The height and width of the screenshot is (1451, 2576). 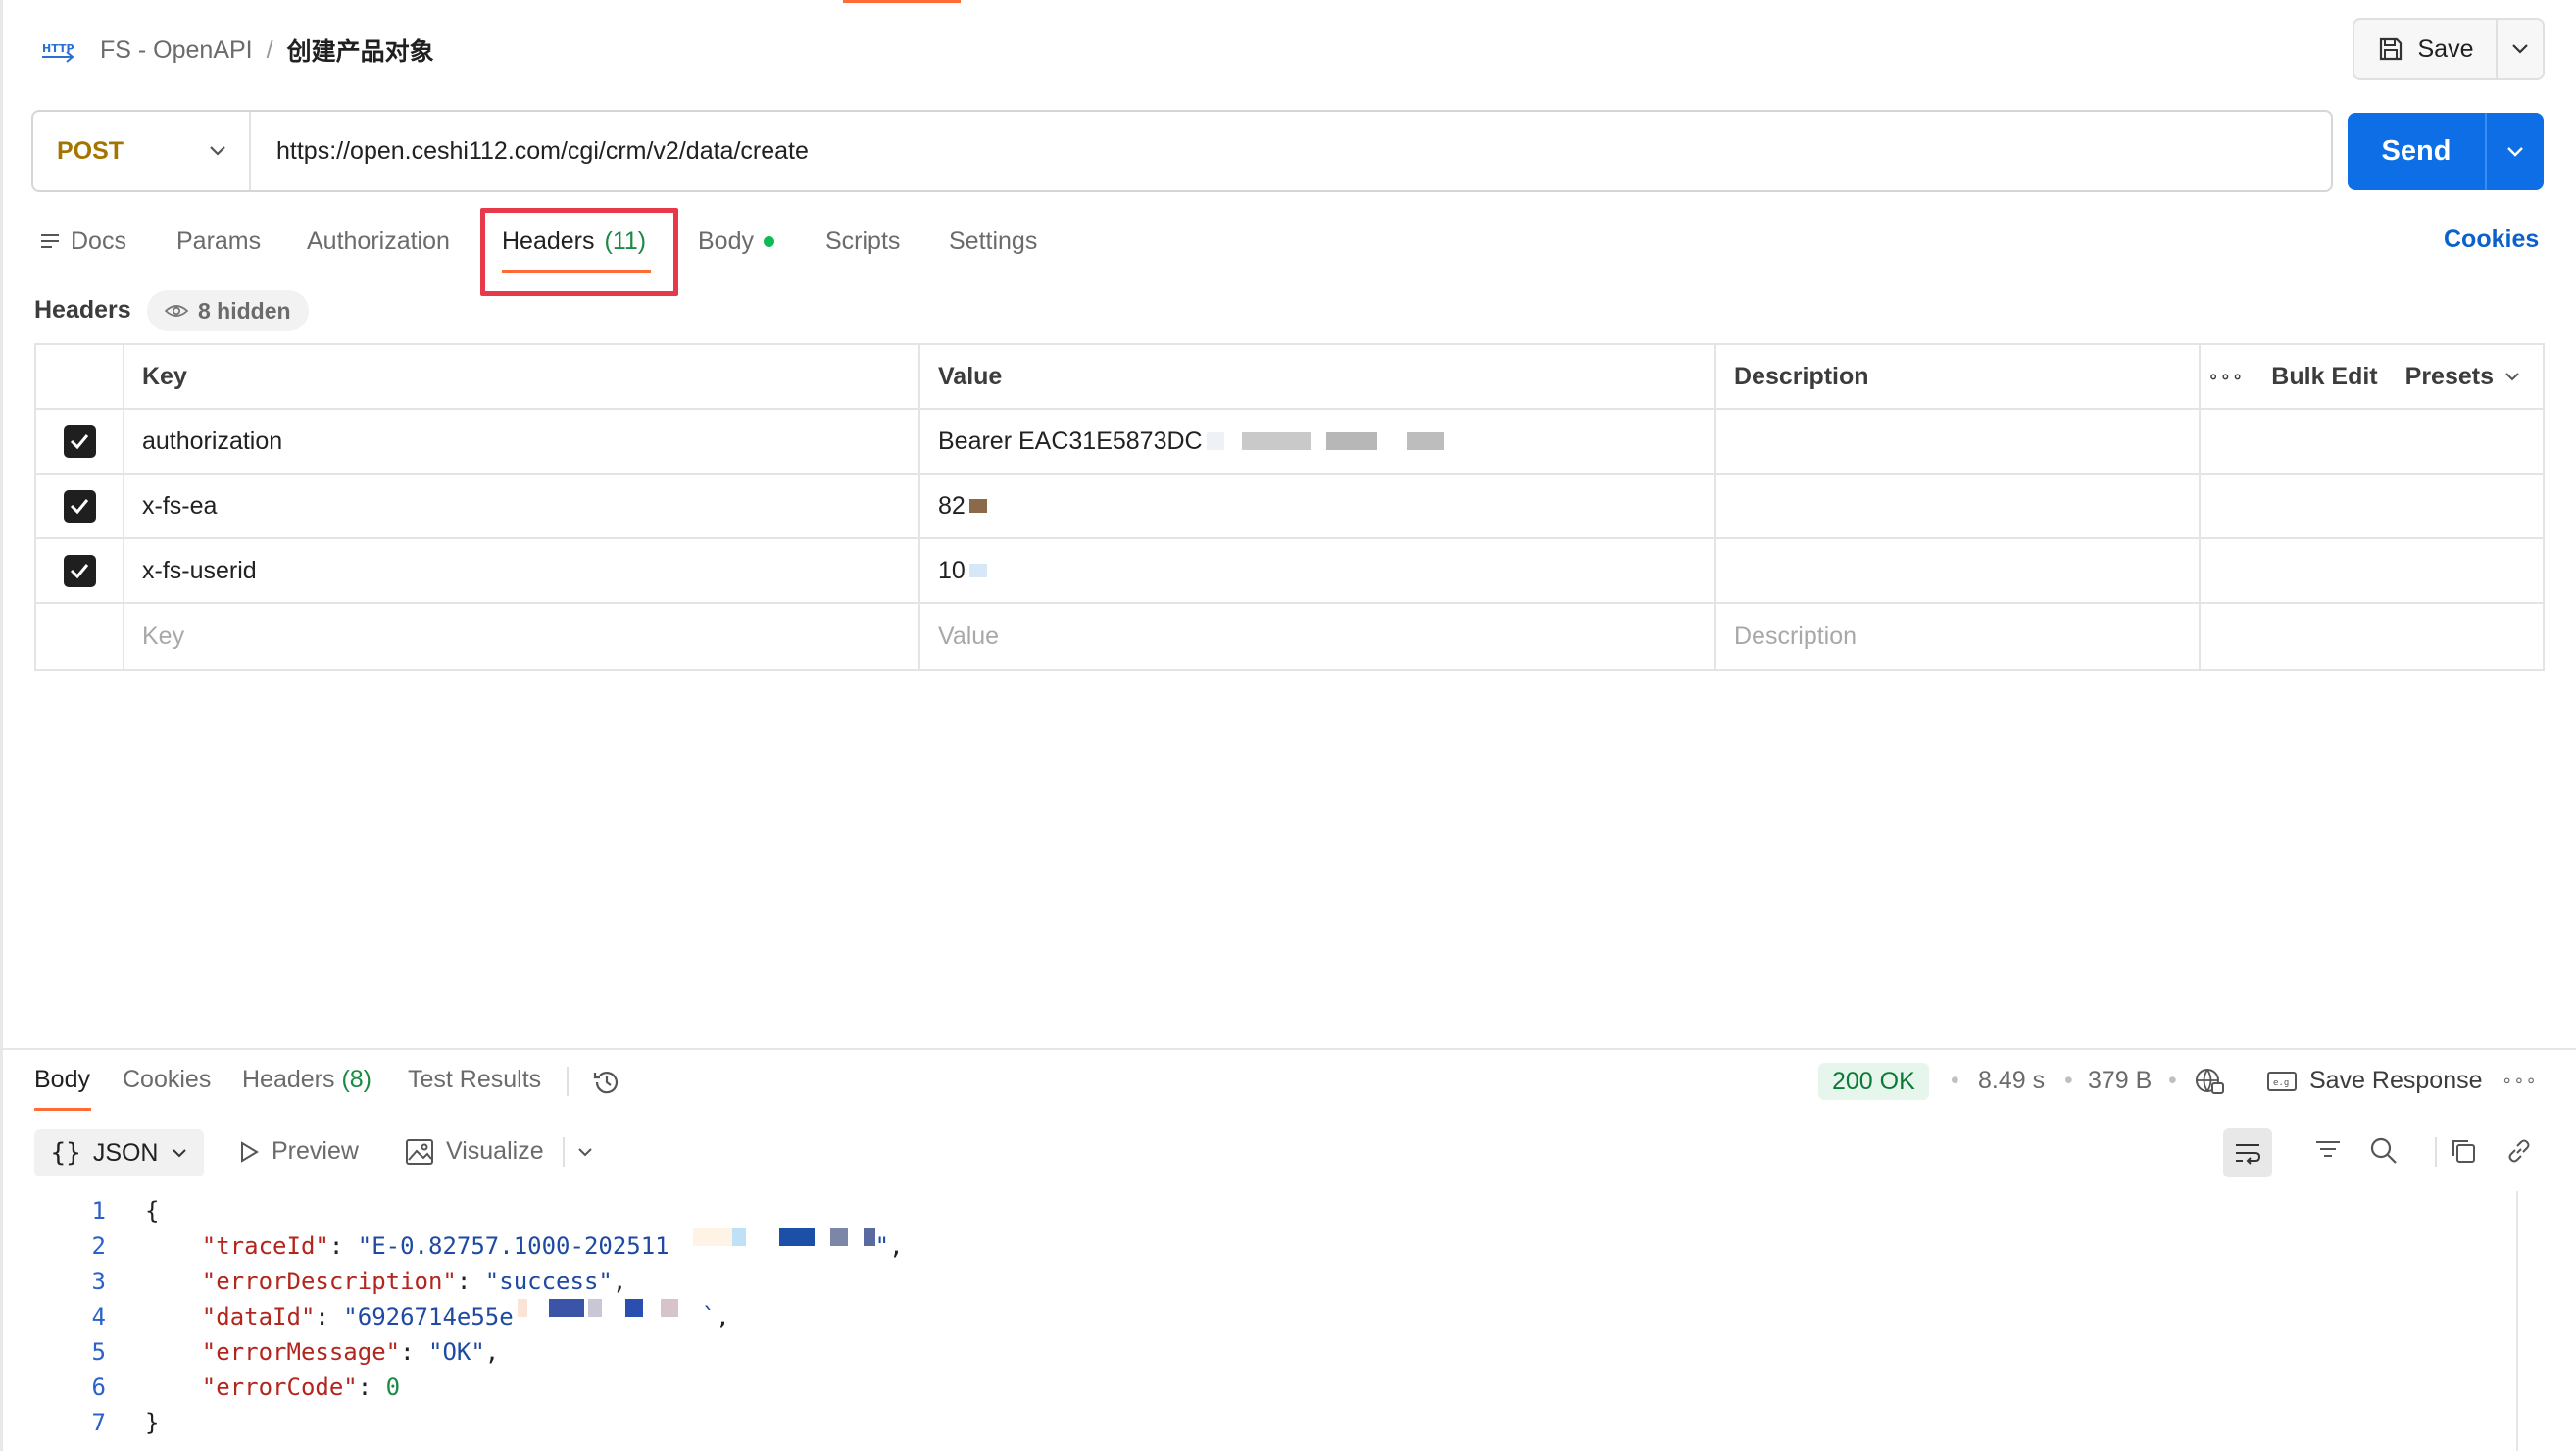 What do you see at coordinates (1873, 1081) in the screenshot?
I see `status-badge: 200 OK` at bounding box center [1873, 1081].